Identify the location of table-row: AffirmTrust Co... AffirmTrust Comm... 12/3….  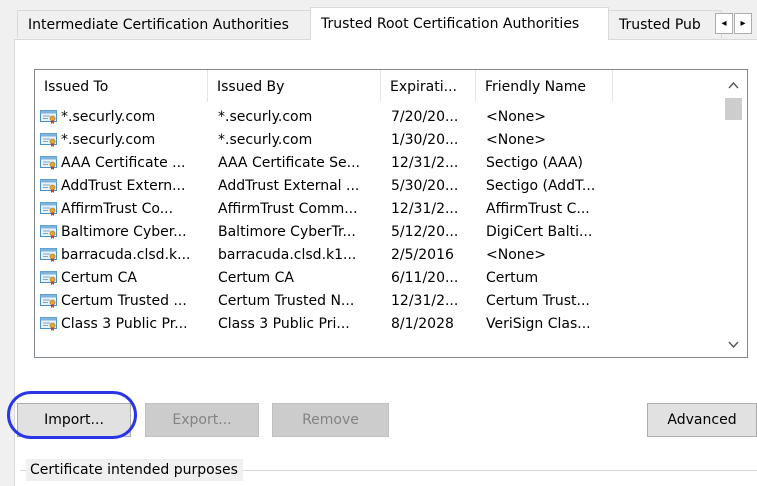
(375, 209).